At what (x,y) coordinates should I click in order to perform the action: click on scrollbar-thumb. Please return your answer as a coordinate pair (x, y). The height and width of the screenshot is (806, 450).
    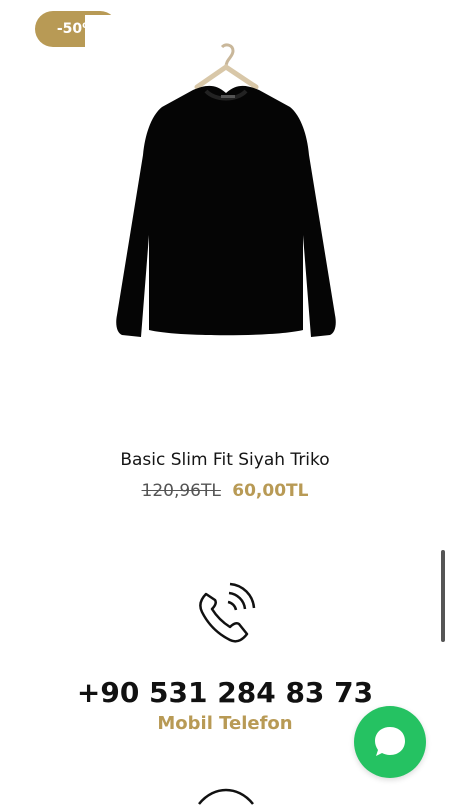
    Looking at the image, I should click on (443, 596).